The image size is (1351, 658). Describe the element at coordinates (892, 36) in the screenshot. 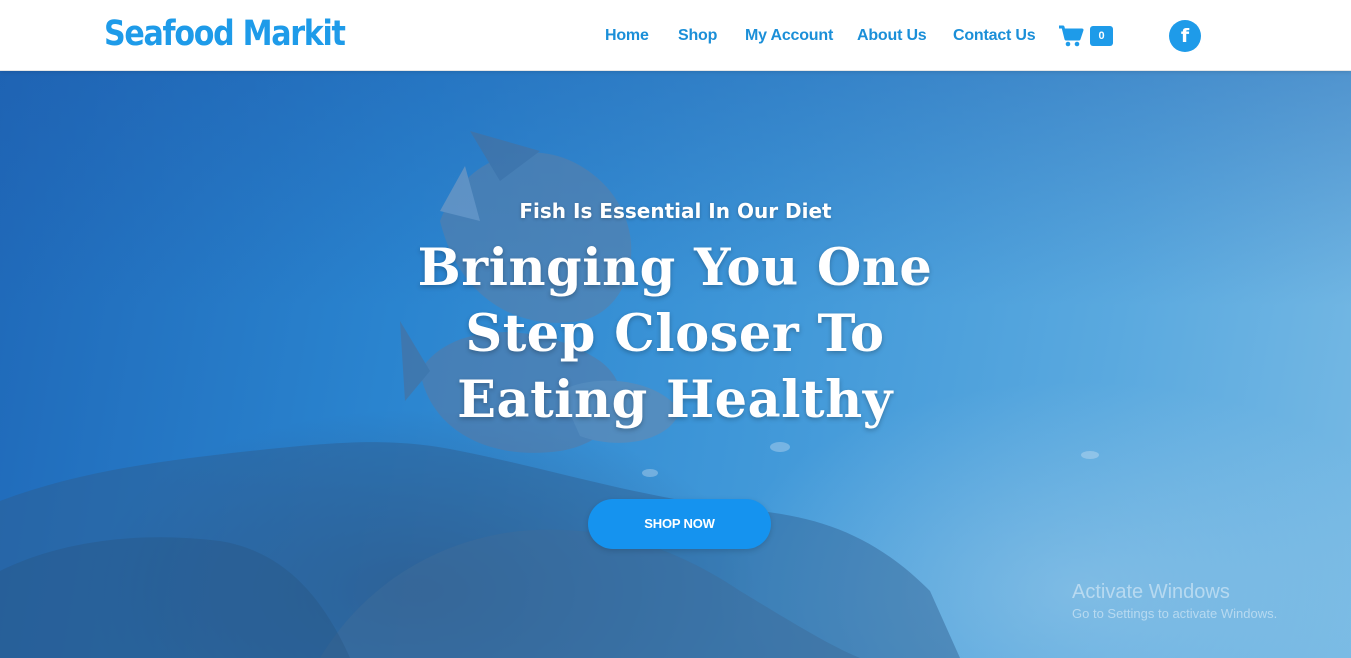

I see `nav-about-us: About Us` at that location.